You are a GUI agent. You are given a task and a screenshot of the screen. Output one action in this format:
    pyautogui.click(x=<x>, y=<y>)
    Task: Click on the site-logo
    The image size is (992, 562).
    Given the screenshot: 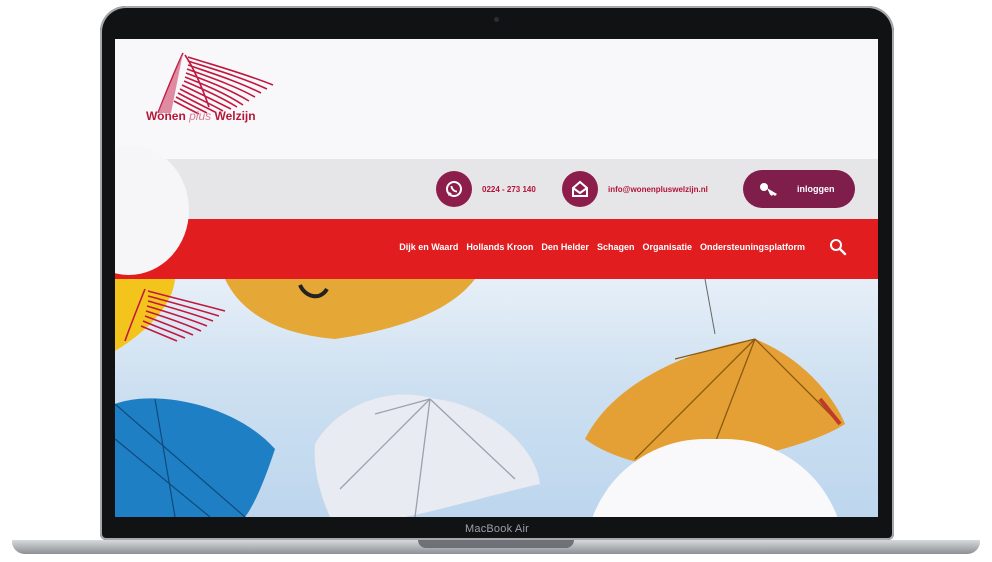 What is the action you would take?
    pyautogui.click(x=223, y=92)
    